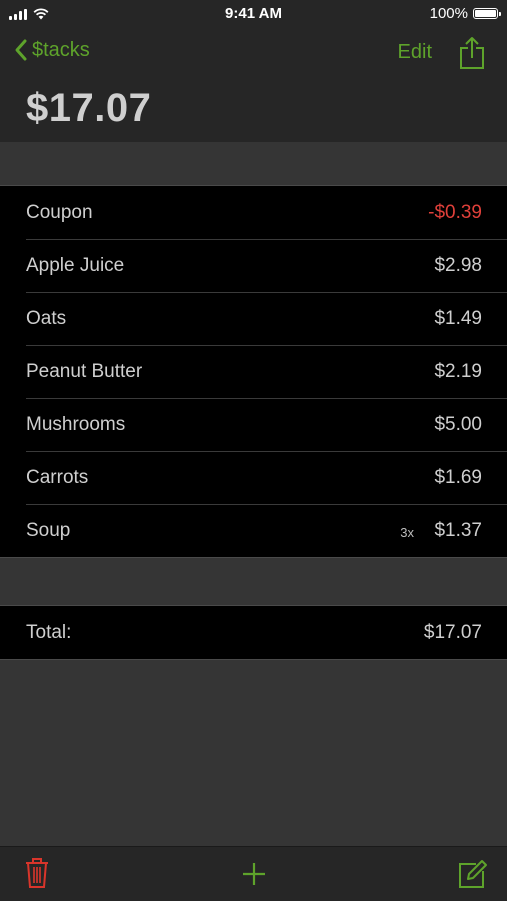 The height and width of the screenshot is (901, 507). What do you see at coordinates (253, 318) in the screenshot?
I see `list-item: Oats $1.49` at bounding box center [253, 318].